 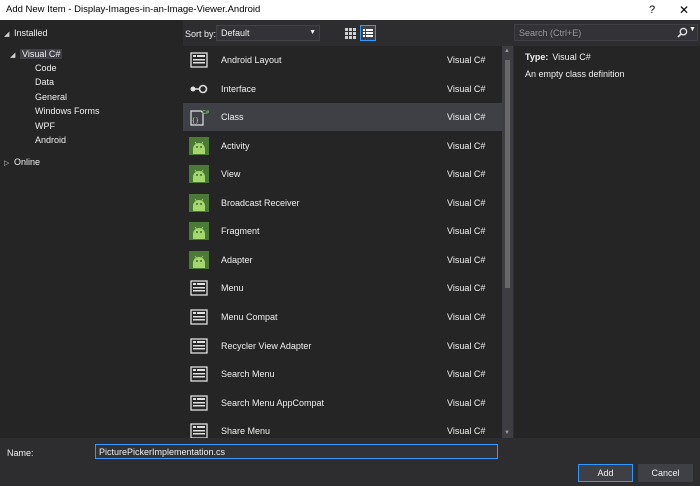 I want to click on sort-dropdown: Default ▼, so click(x=268, y=33).